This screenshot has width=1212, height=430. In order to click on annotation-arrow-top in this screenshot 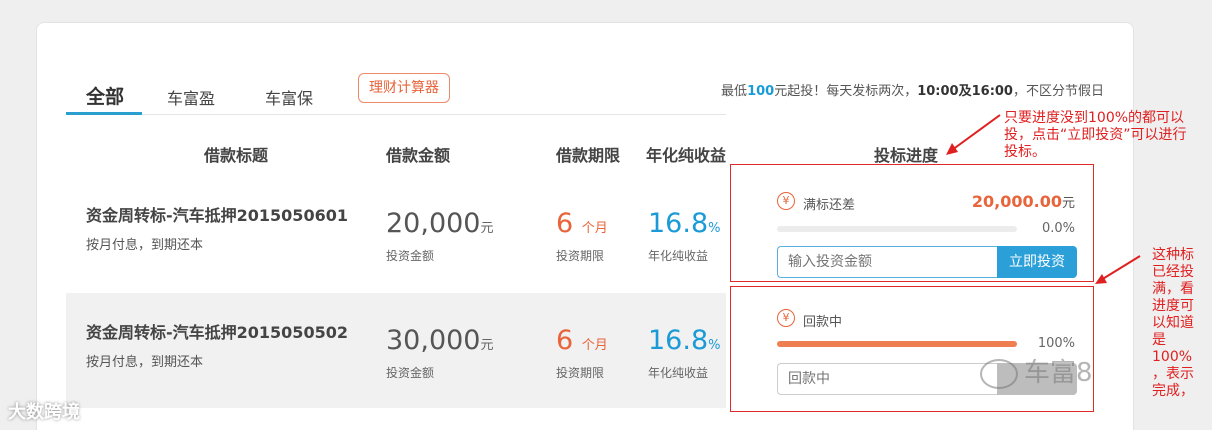, I will do `click(976, 132)`.